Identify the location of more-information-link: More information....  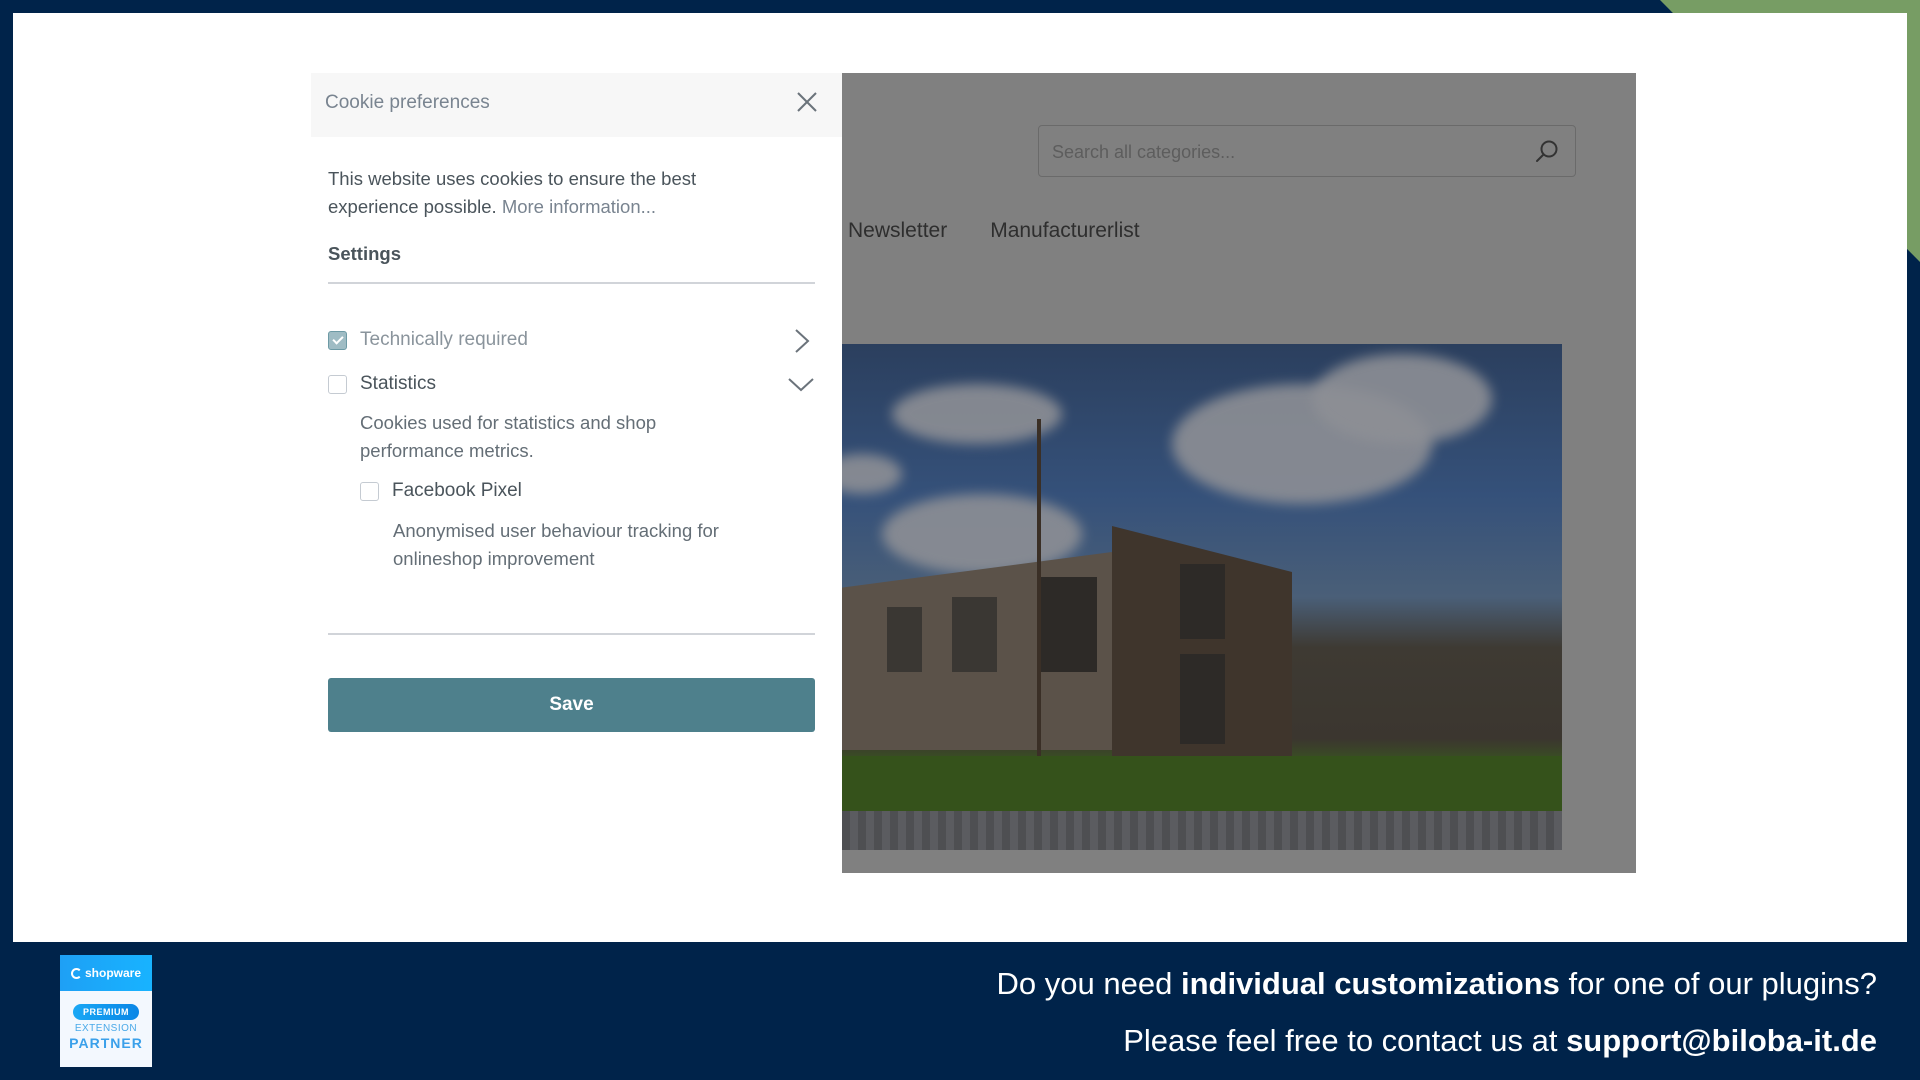
(579, 206).